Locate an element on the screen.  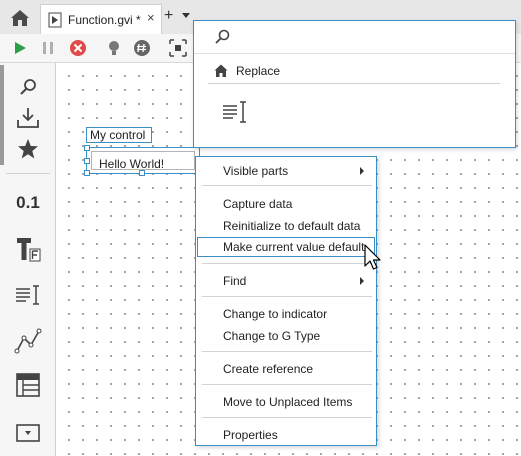
star-icon is located at coordinates (28, 149).